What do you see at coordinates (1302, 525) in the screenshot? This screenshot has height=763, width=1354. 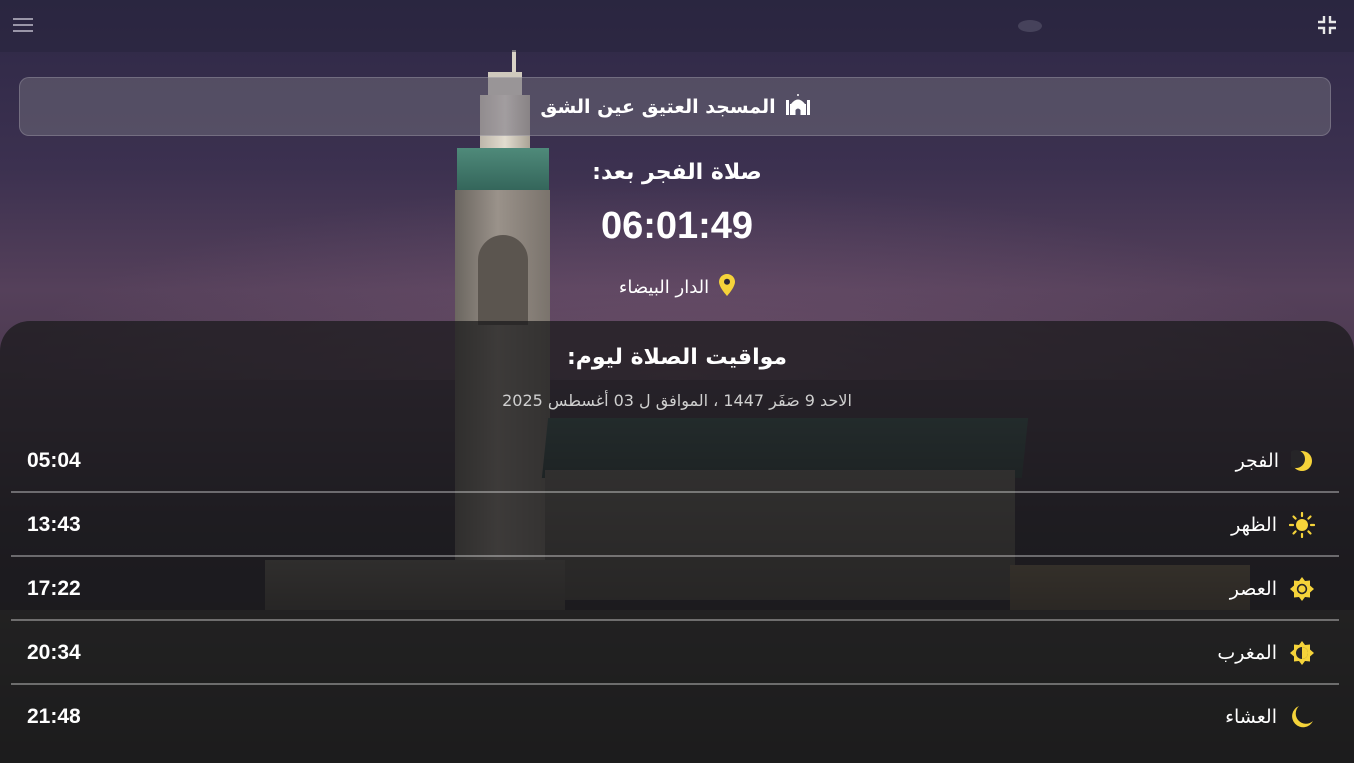 I see `sun-icon` at bounding box center [1302, 525].